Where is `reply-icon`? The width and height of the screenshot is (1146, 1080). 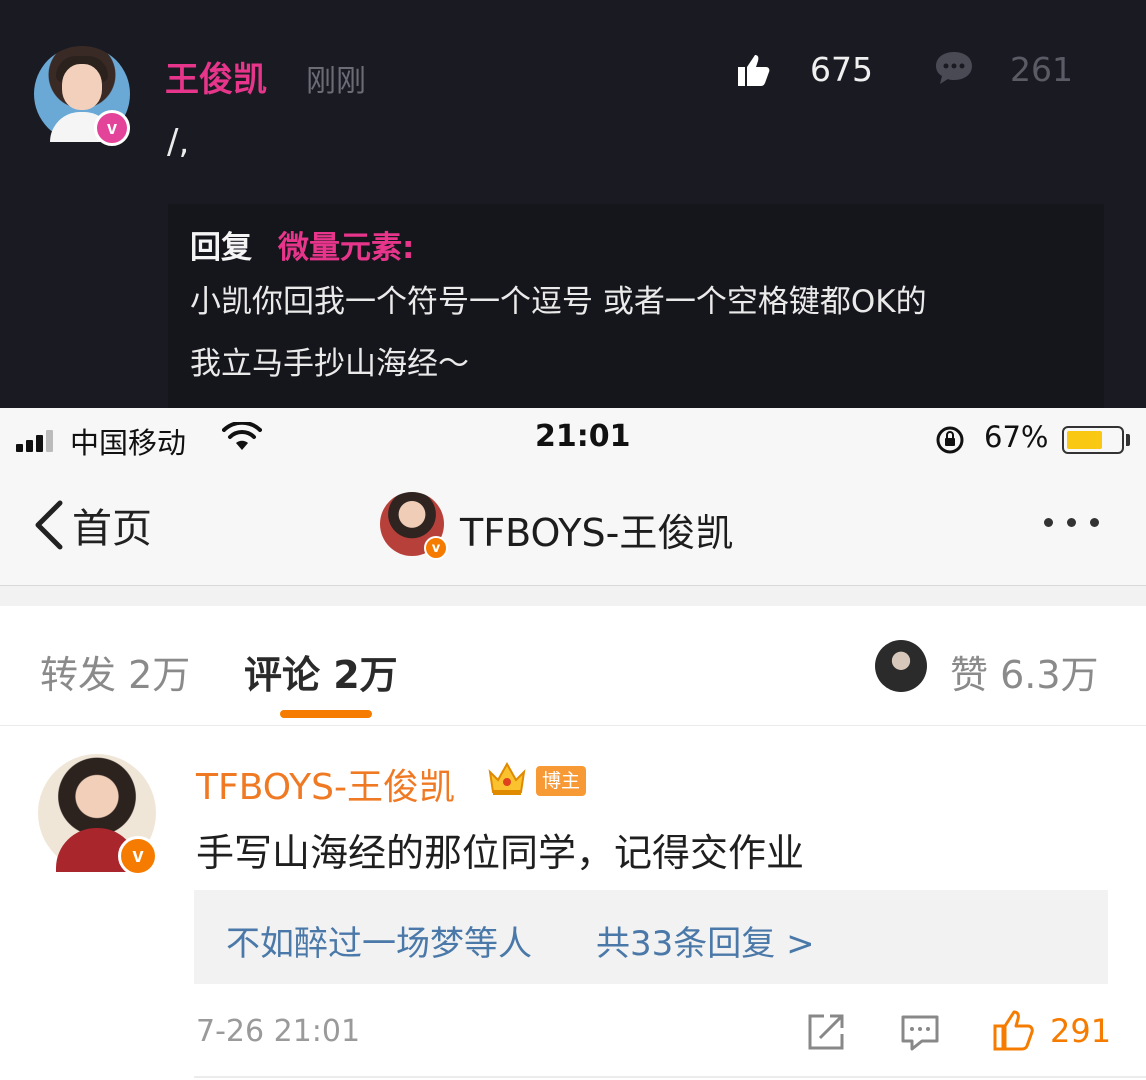
reply-icon is located at coordinates (920, 1033).